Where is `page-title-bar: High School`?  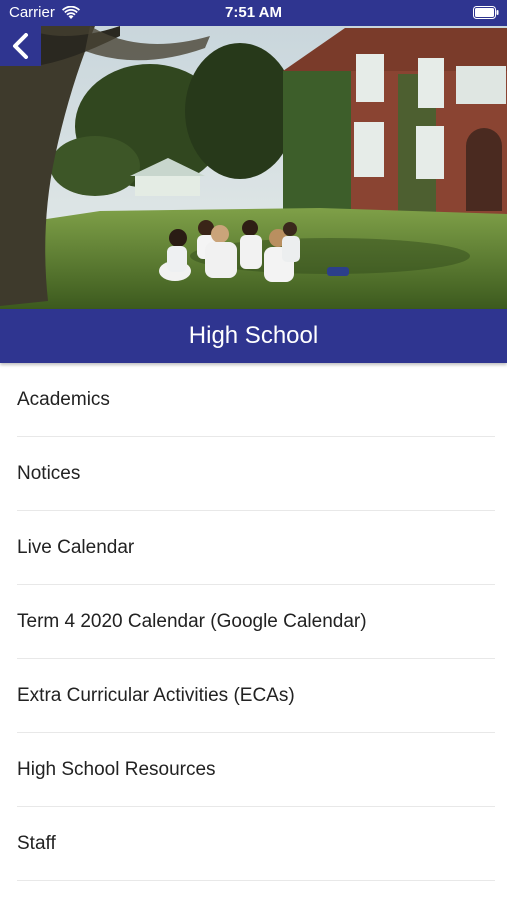
page-title-bar: High School is located at coordinates (253, 336).